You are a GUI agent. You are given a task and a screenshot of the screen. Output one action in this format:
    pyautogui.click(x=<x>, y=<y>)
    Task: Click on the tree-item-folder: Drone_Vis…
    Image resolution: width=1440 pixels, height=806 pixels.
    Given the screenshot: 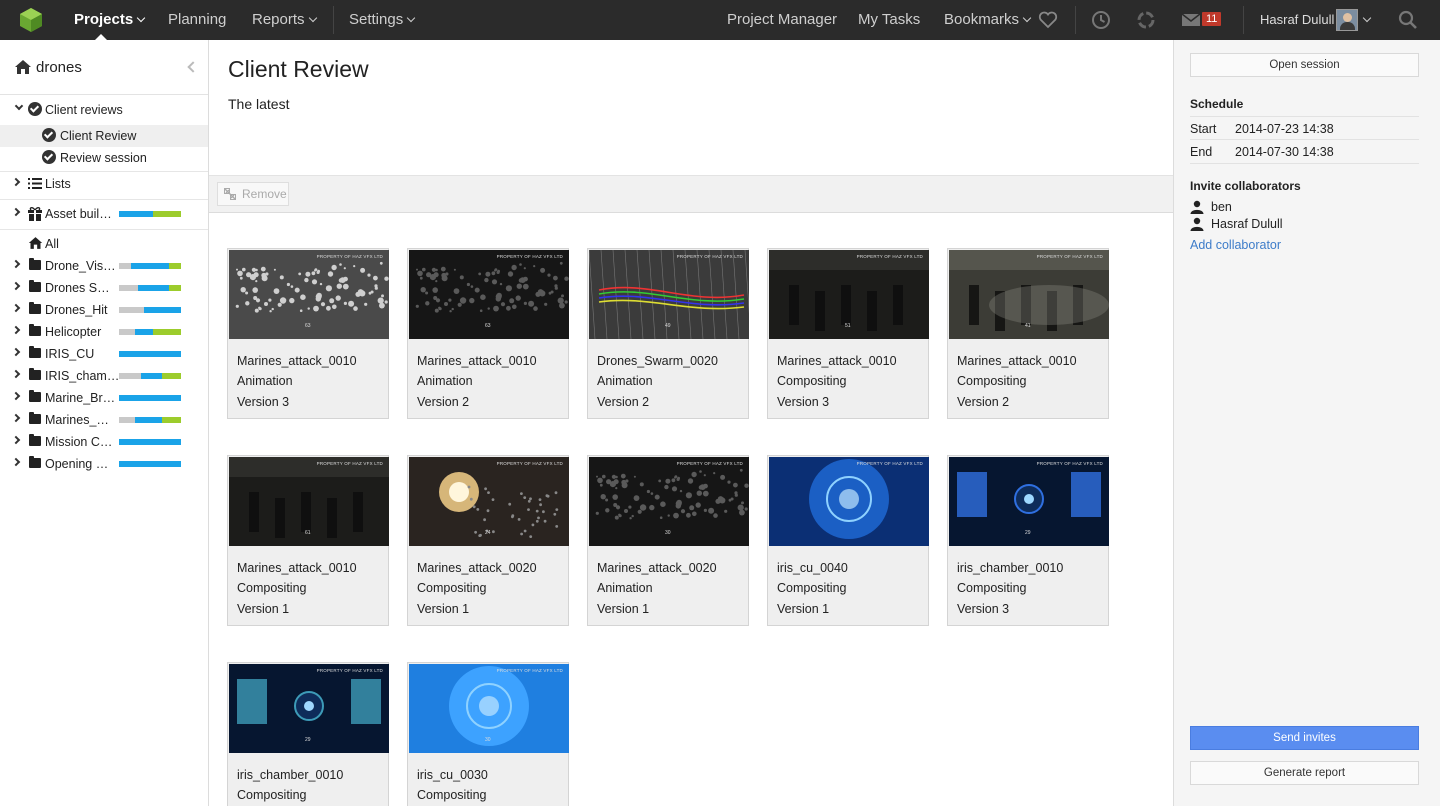 What is the action you would take?
    pyautogui.click(x=104, y=266)
    